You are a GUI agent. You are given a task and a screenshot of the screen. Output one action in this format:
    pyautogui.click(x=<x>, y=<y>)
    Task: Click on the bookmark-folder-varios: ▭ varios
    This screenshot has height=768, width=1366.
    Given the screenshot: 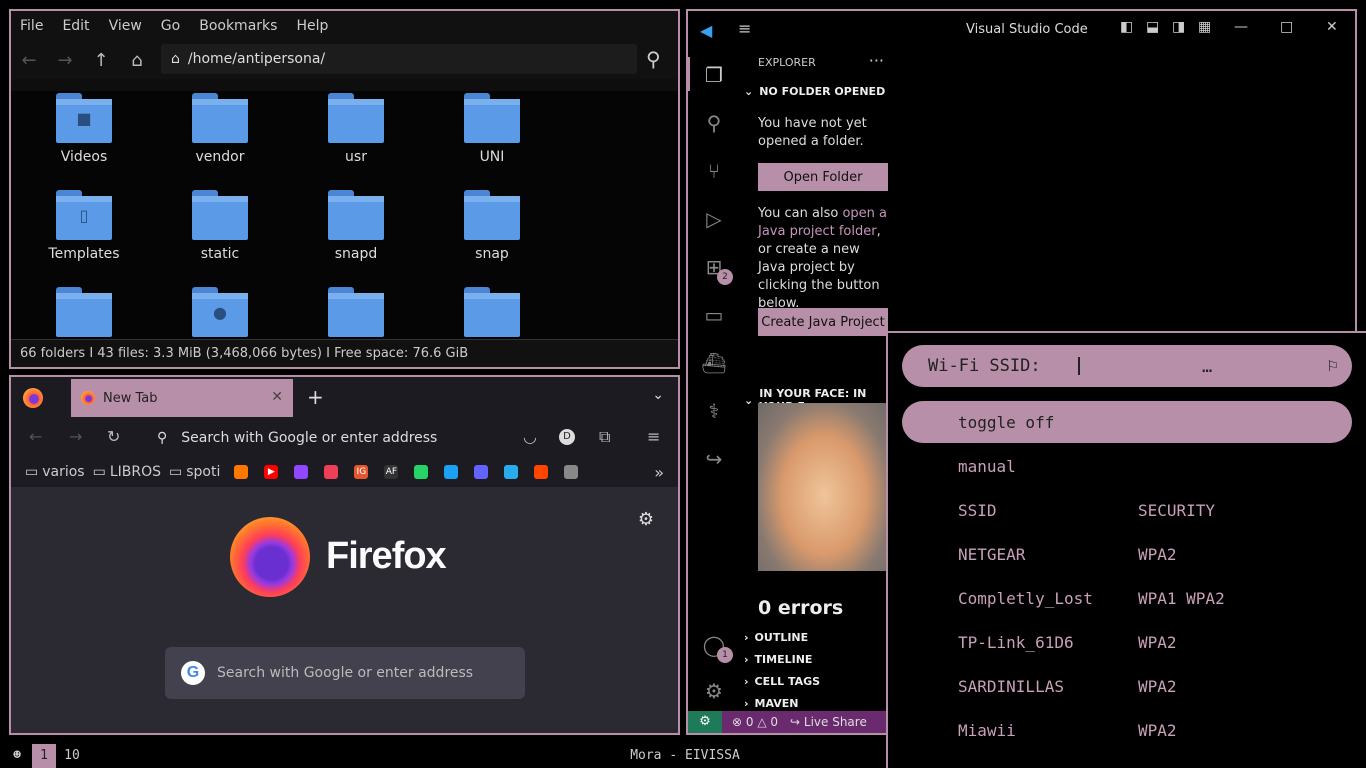 What is the action you would take?
    pyautogui.click(x=55, y=472)
    